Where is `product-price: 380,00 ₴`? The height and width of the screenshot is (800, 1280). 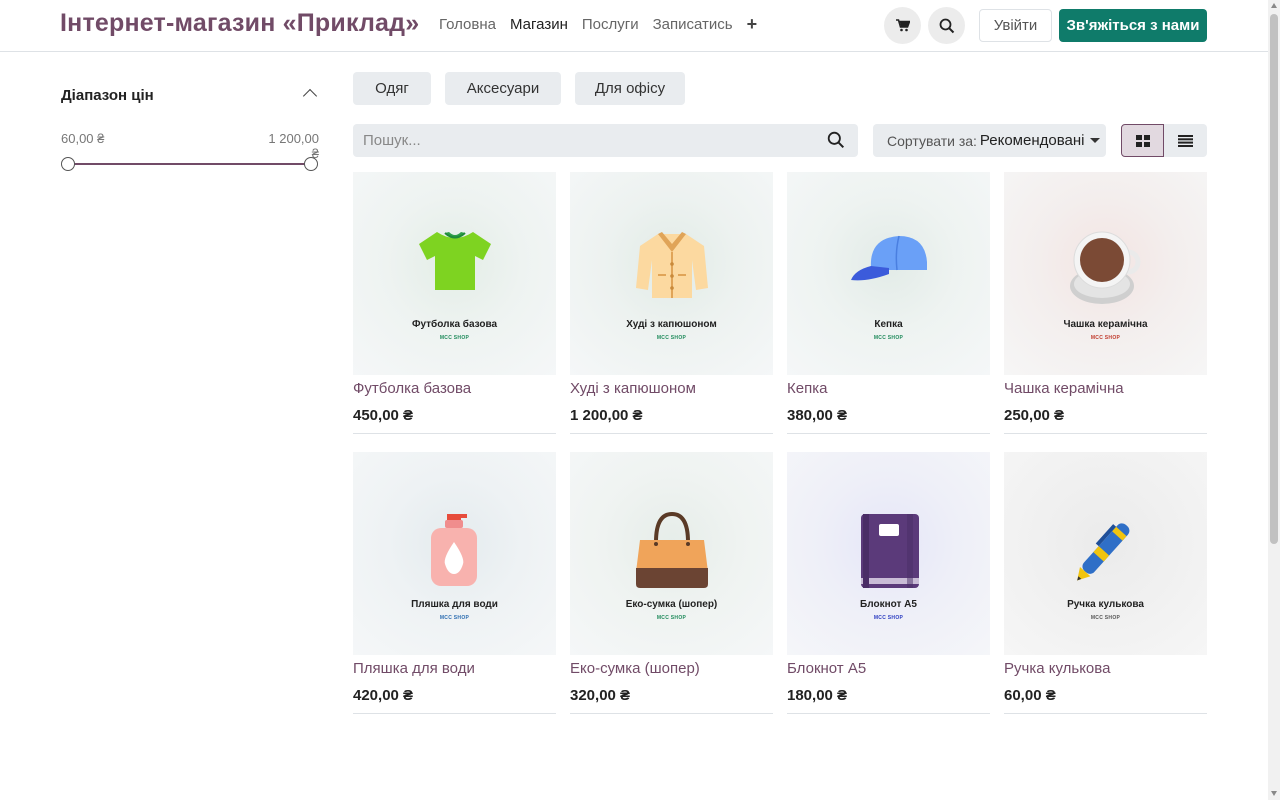 product-price: 380,00 ₴ is located at coordinates (817, 415).